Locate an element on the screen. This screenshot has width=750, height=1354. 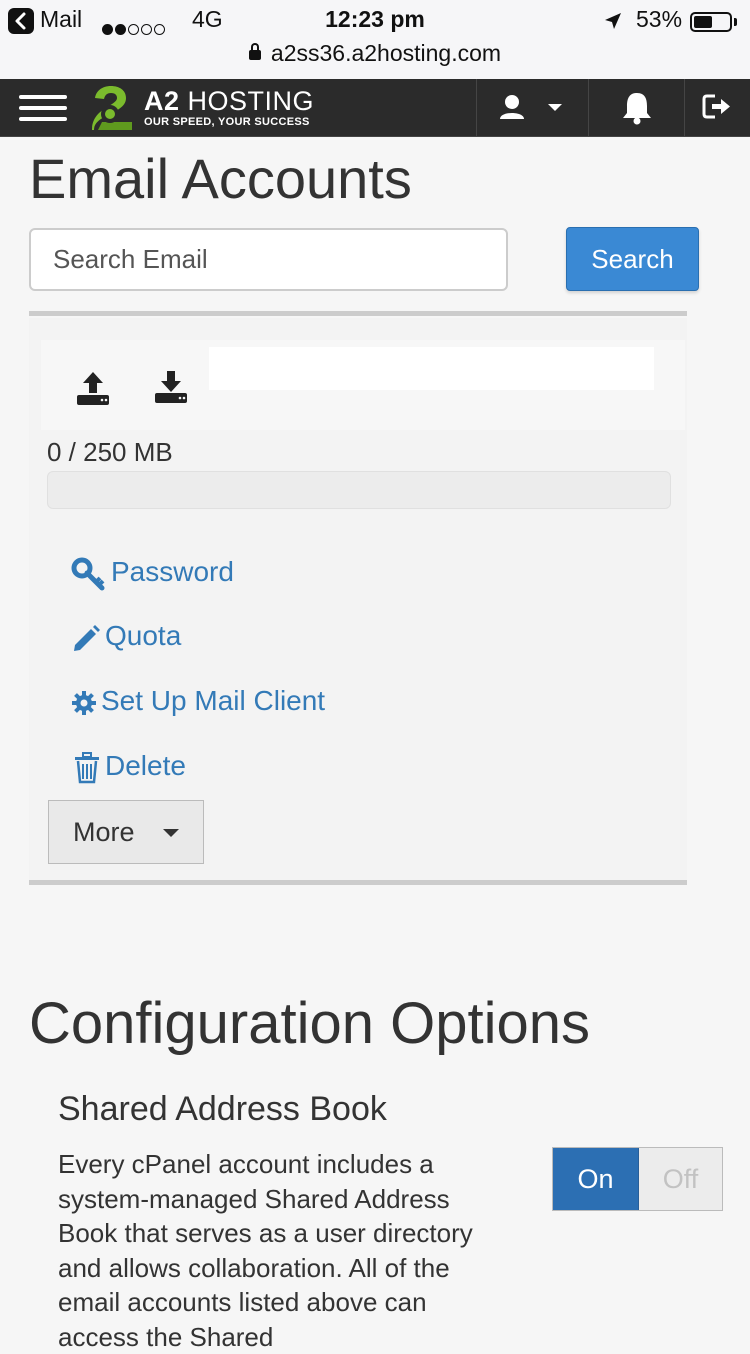
quota-usage-text: 0 / 250 MB is located at coordinates (110, 452).